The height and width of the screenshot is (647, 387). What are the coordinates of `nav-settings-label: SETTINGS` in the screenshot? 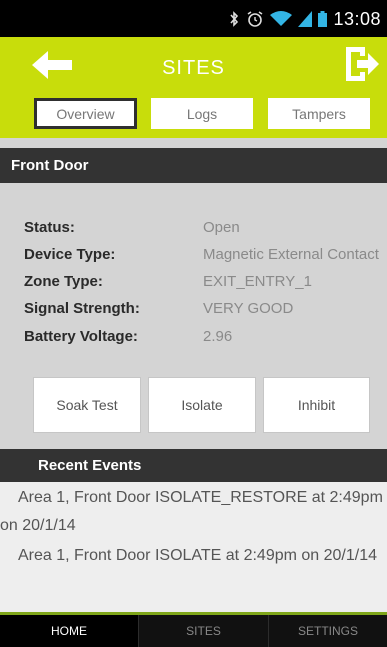 It's located at (327, 631).